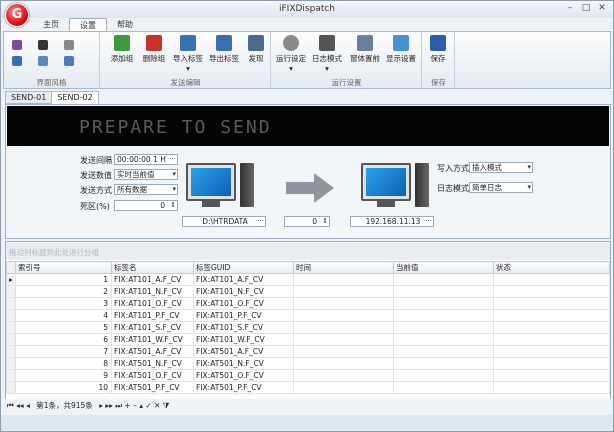 The height and width of the screenshot is (432, 614). I want to click on style-steel-icon, so click(69, 61).